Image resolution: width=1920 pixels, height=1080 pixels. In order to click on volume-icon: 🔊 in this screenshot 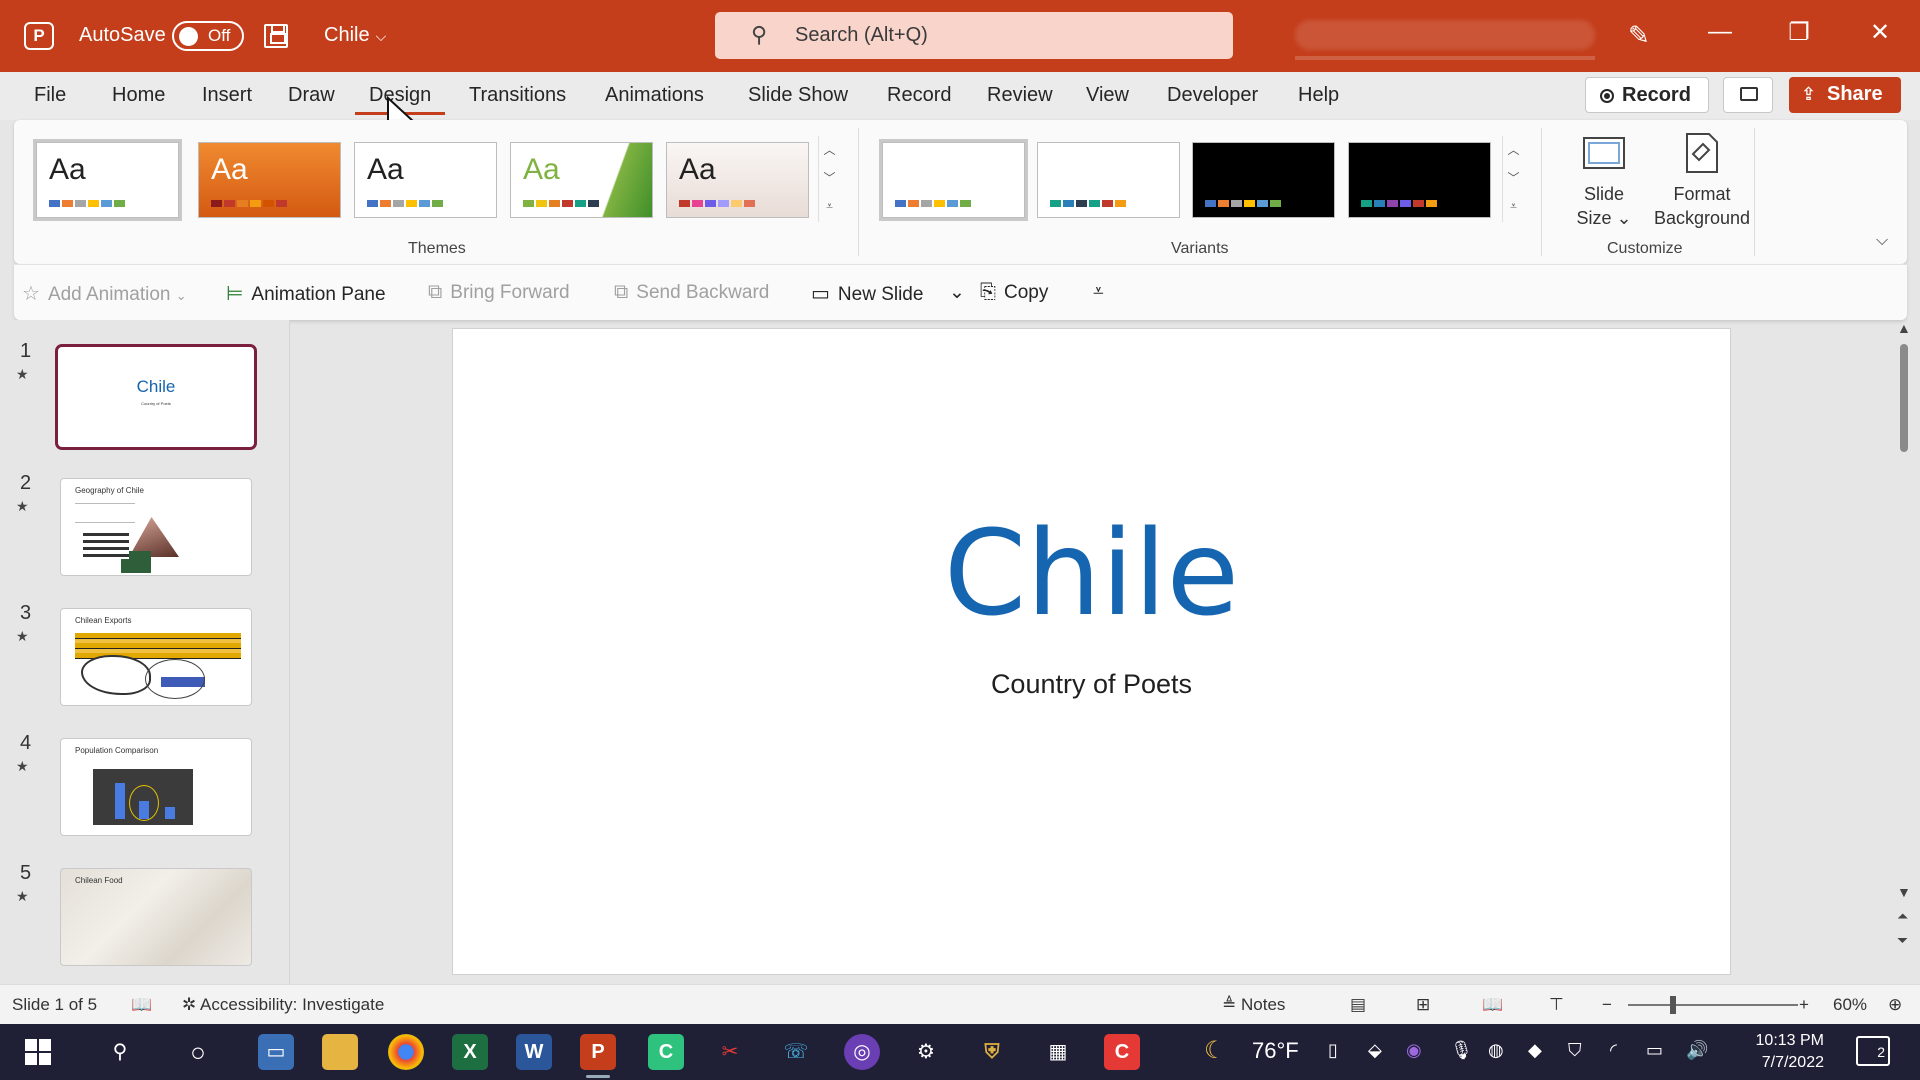, I will do `click(1697, 1050)`.